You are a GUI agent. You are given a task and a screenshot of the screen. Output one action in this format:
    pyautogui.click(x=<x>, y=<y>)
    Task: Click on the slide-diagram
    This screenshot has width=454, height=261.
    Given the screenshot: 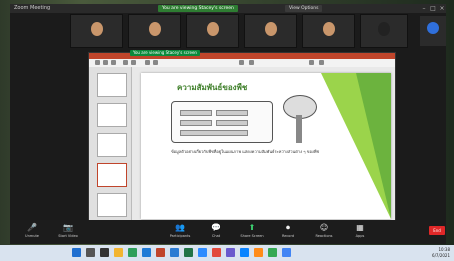 What is the action you would take?
    pyautogui.click(x=222, y=122)
    